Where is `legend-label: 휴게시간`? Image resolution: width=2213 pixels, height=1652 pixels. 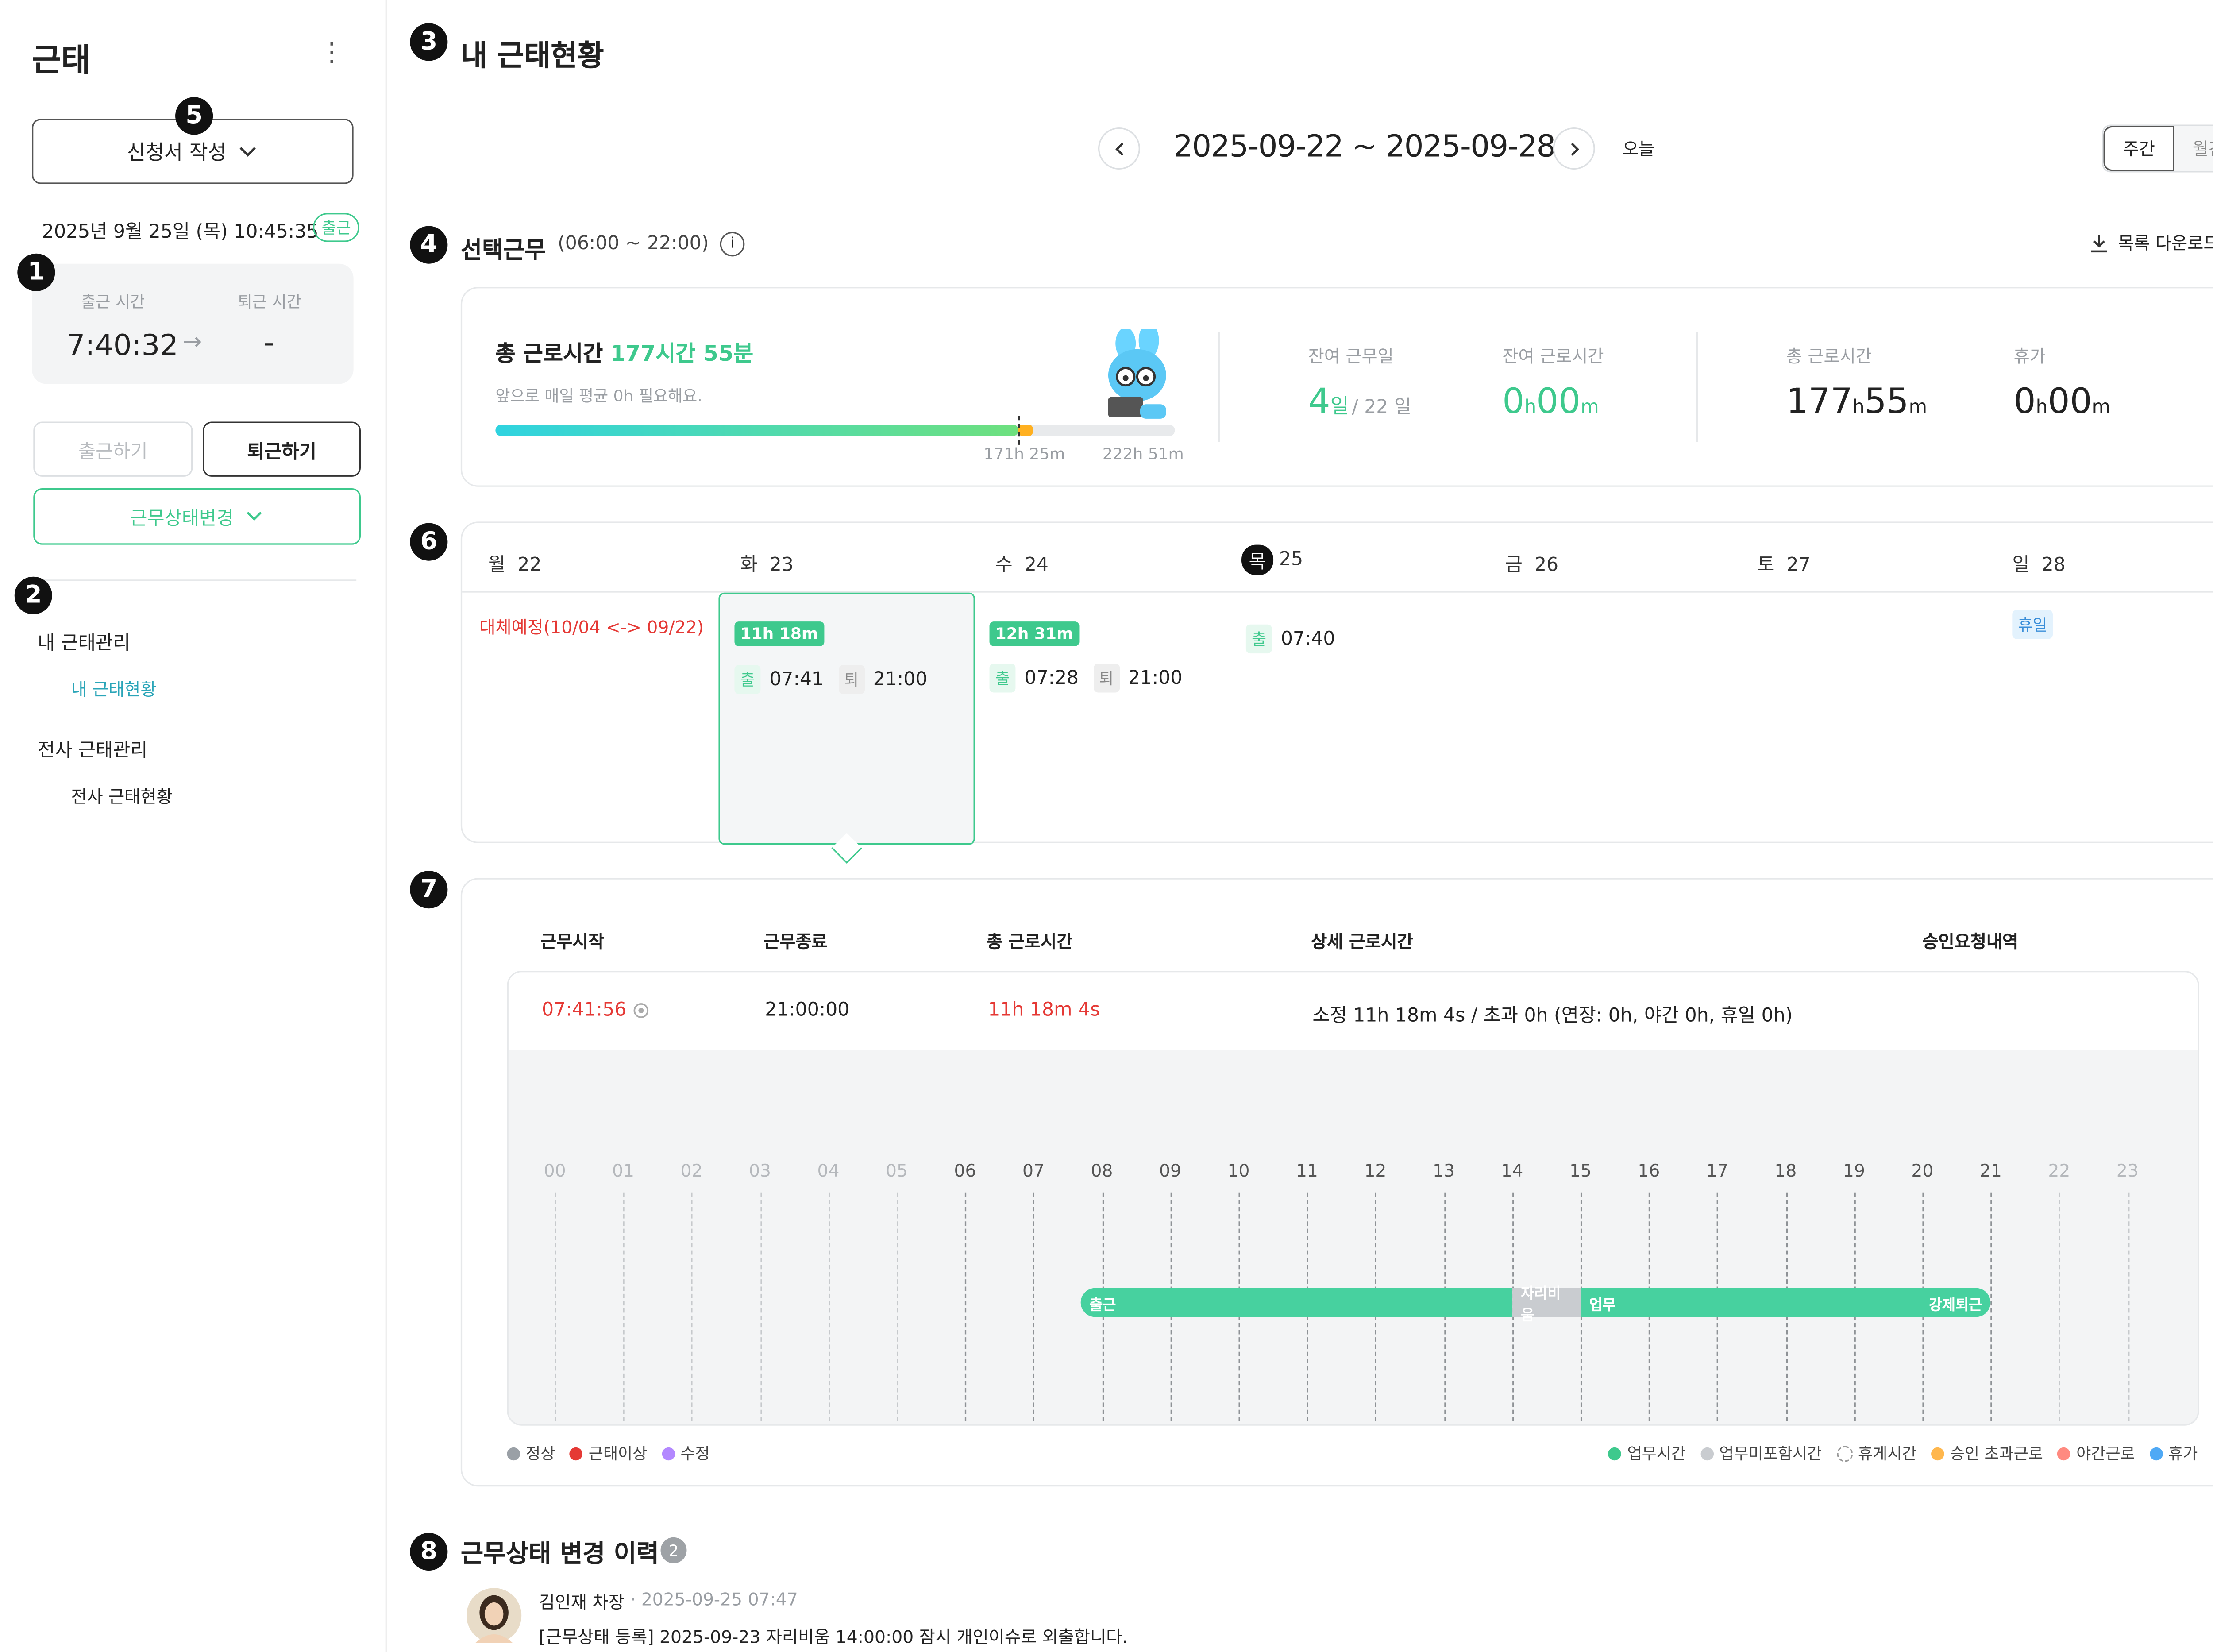 legend-label: 휴게시간 is located at coordinates (1887, 1453).